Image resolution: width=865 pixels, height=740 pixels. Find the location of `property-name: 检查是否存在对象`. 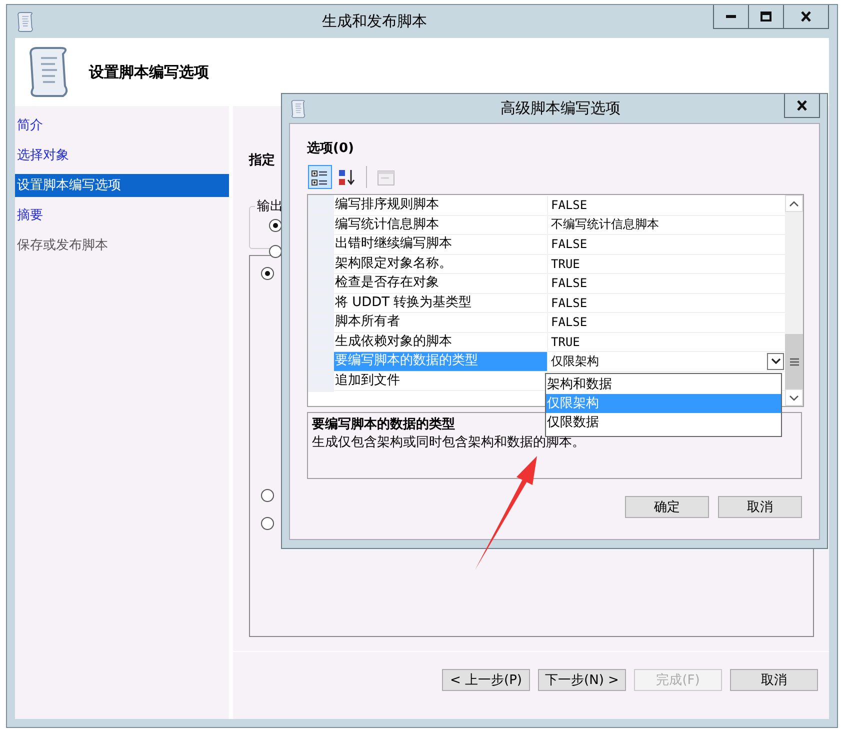

property-name: 检查是否存在对象 is located at coordinates (441, 283).